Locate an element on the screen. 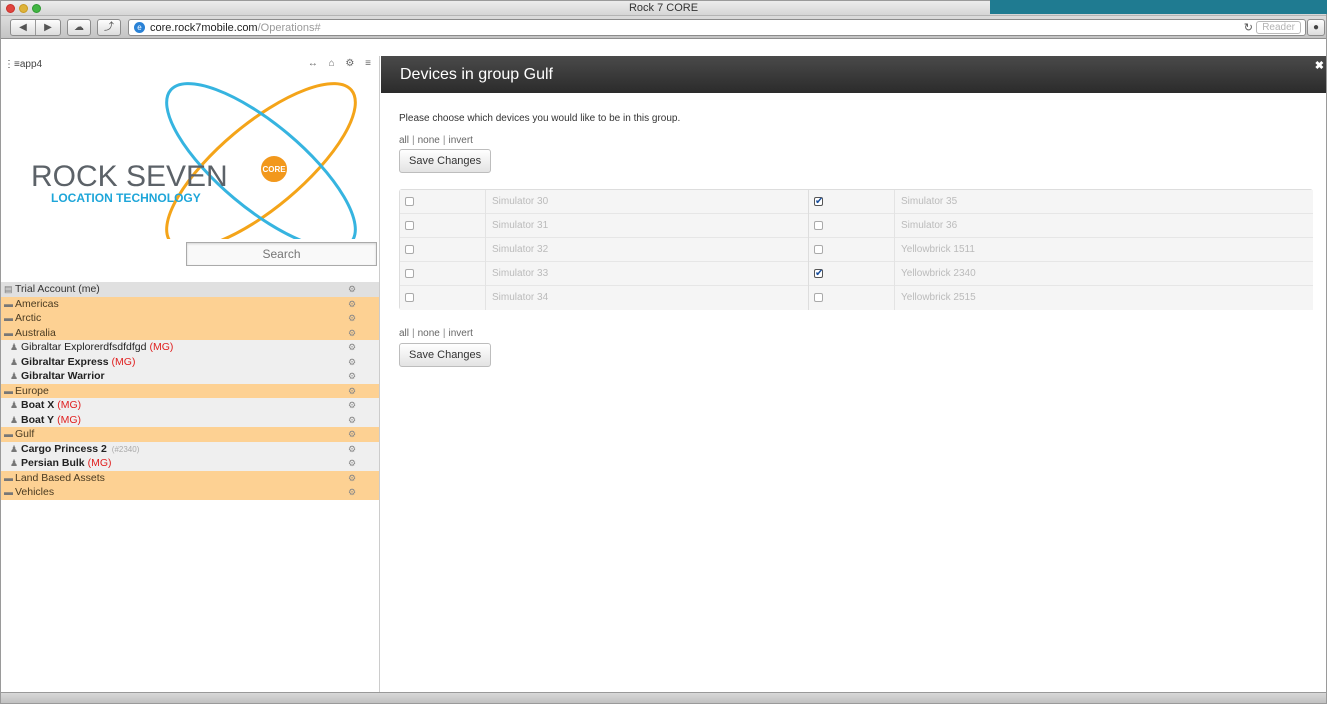 Image resolution: width=1327 pixels, height=704 pixels. tree-group-row: ▬ Australia ⚙ is located at coordinates (190, 333).